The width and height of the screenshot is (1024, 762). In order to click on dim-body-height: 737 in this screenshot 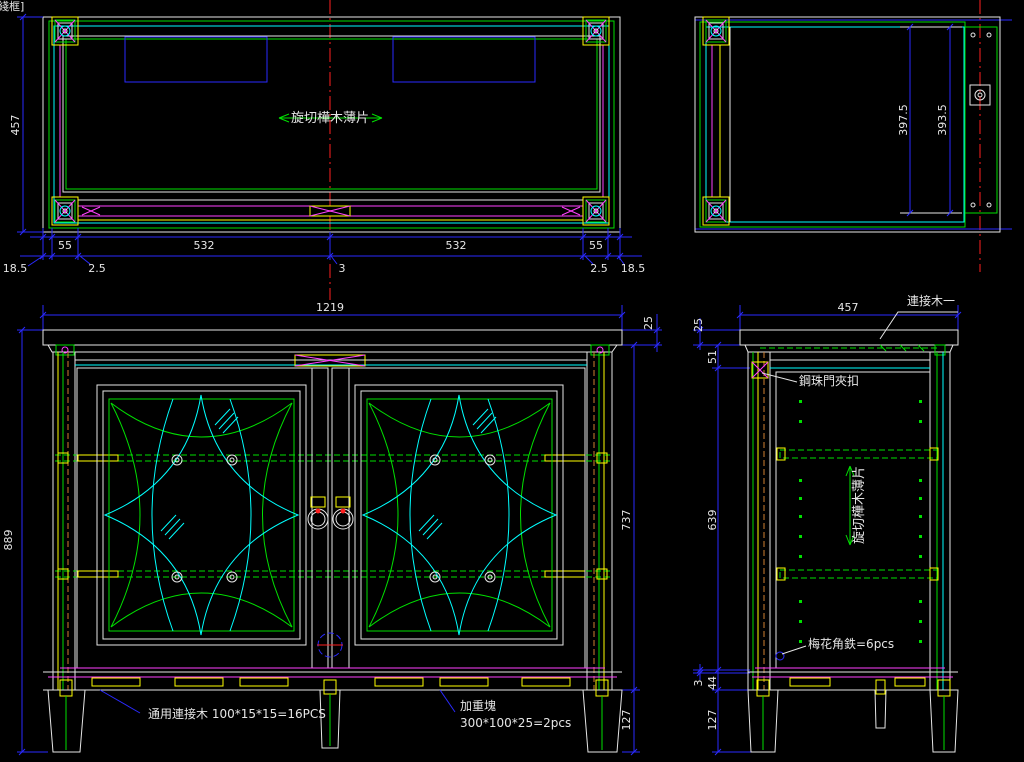, I will do `click(626, 520)`.